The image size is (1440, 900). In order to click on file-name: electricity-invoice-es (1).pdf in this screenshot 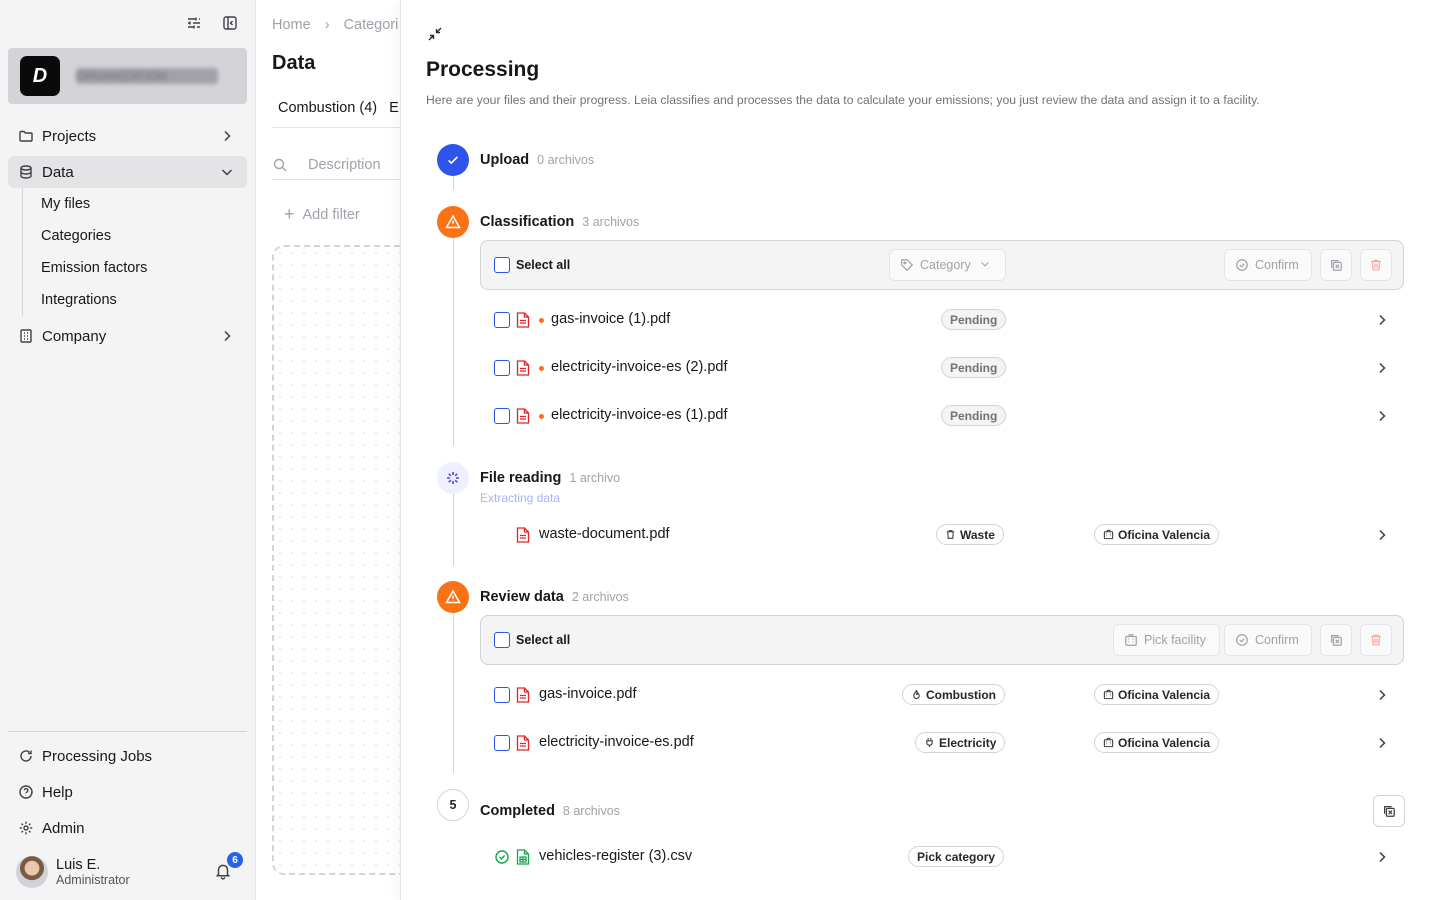, I will do `click(639, 415)`.